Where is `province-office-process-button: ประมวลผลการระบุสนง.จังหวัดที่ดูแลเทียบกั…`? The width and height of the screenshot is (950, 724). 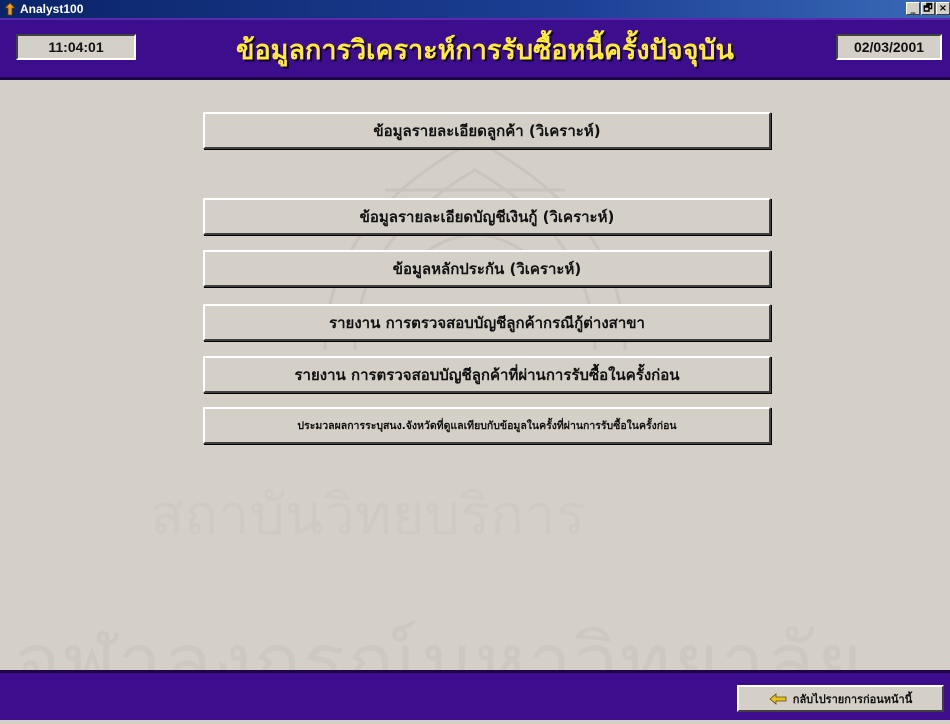
province-office-process-button: ประมวลผลการระบุสนง.จังหวัดที่ดูแลเทียบกั… is located at coordinates (487, 425).